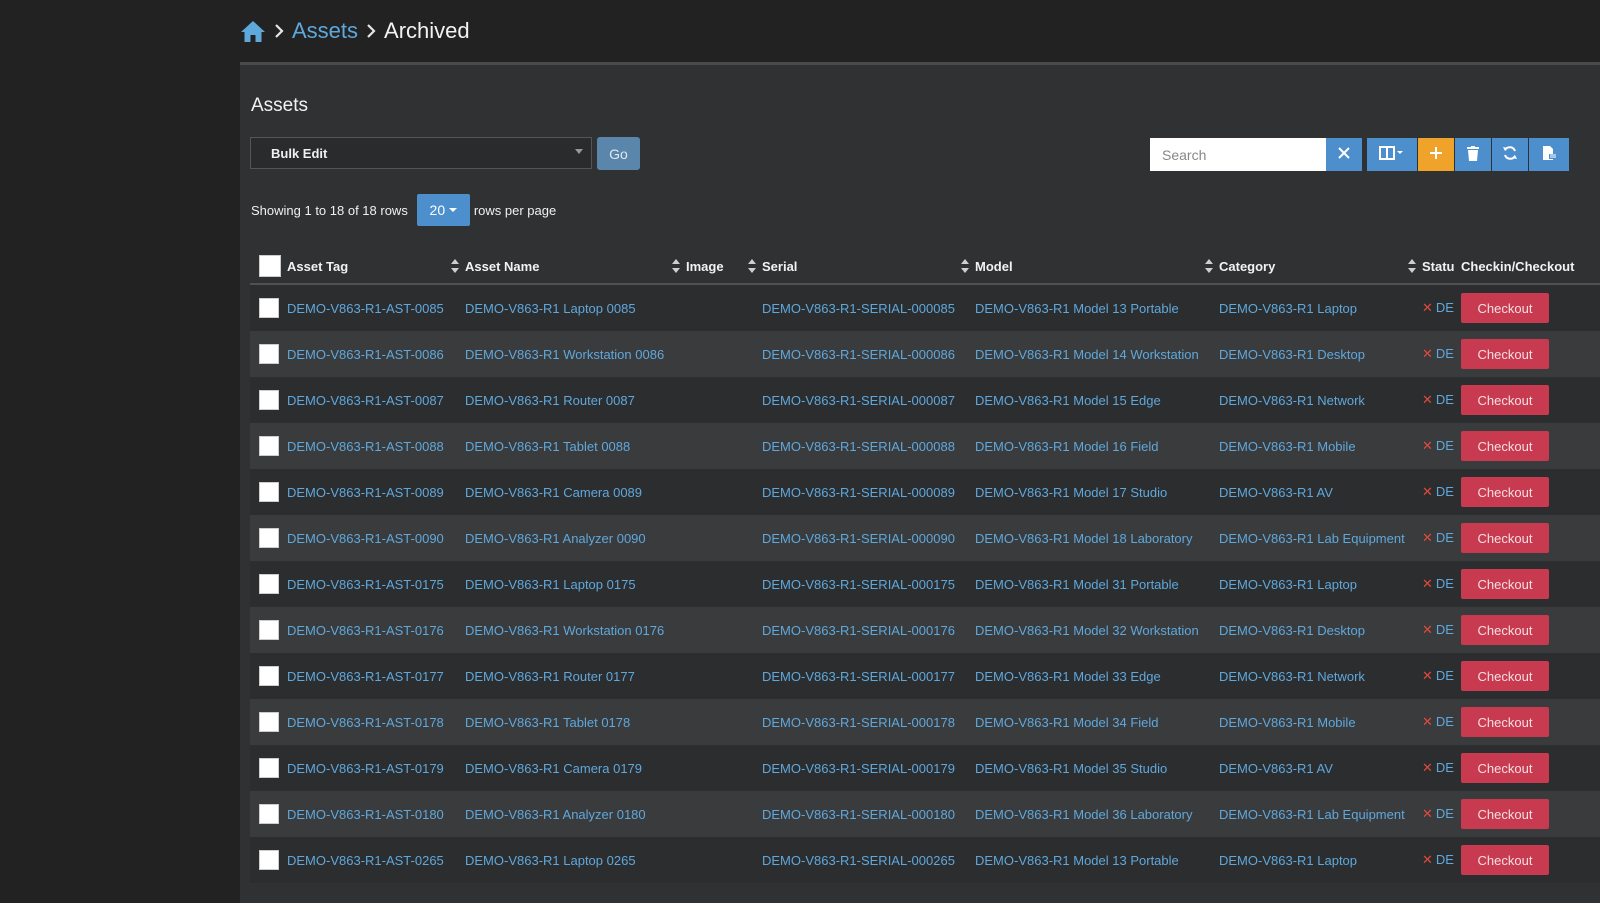  I want to click on asset-name-link: DEMO-V863-R1 Laptop 0175, so click(550, 584).